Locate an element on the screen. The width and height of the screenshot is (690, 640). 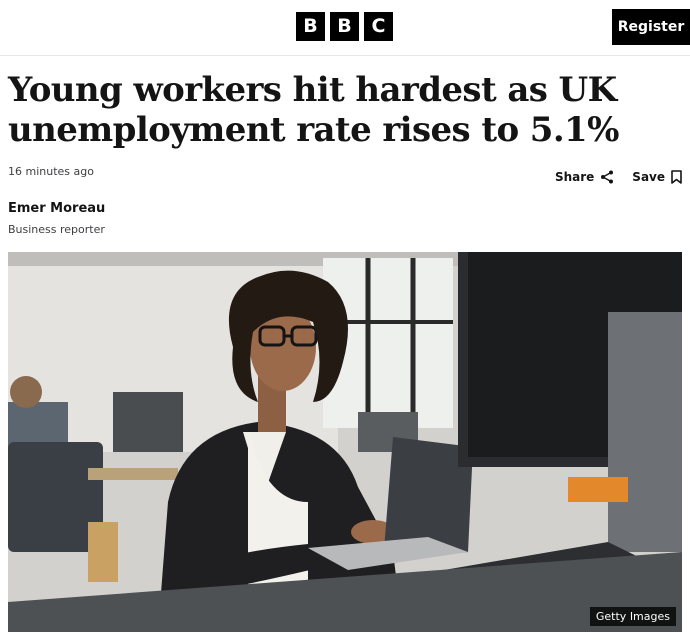
article-actions: Share Save is located at coordinates (618, 177).